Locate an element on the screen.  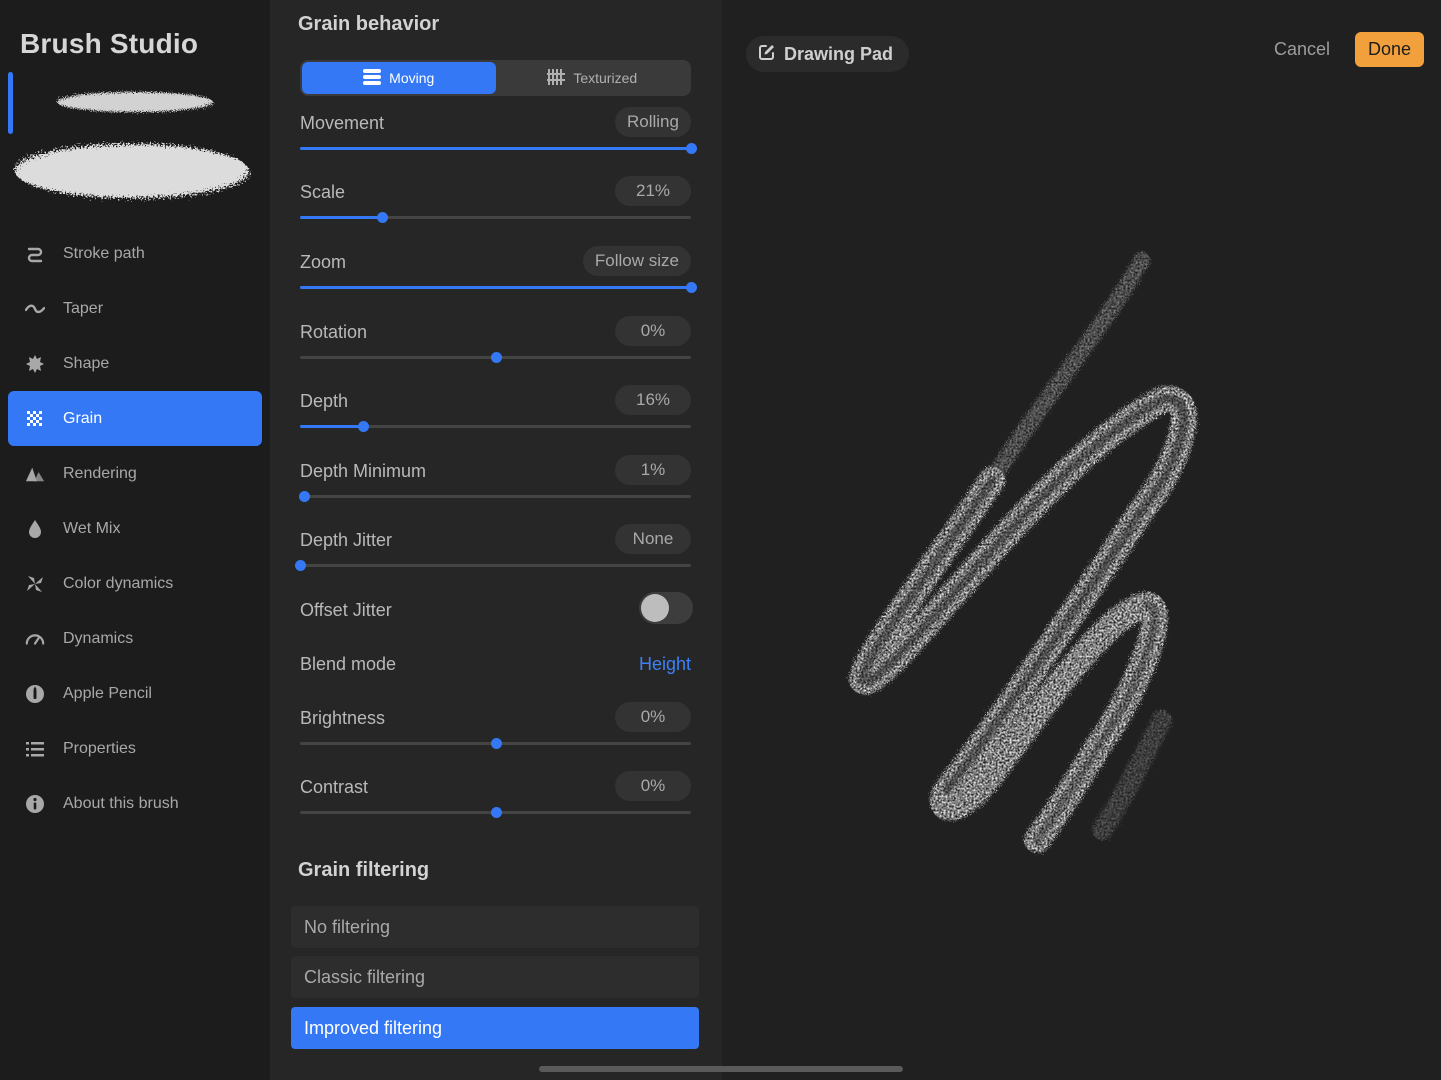
movement-label: Movement is located at coordinates (342, 123).